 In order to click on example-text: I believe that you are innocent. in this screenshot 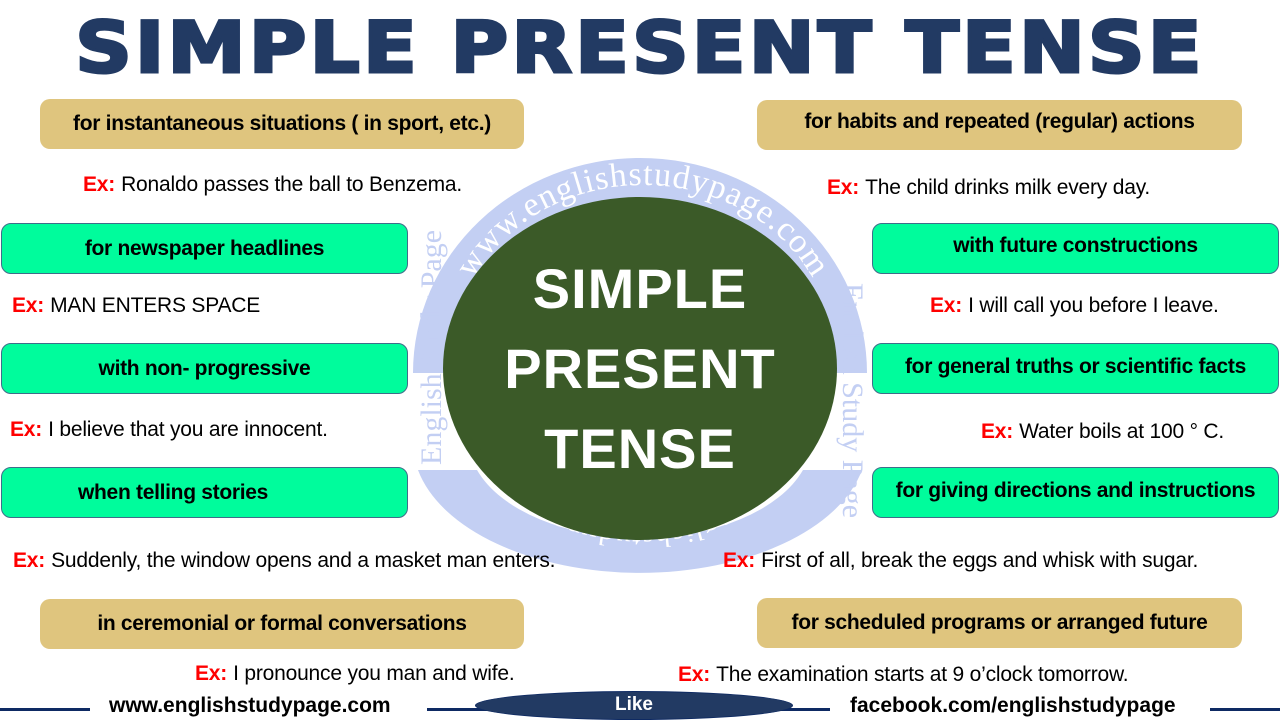, I will do `click(188, 429)`.